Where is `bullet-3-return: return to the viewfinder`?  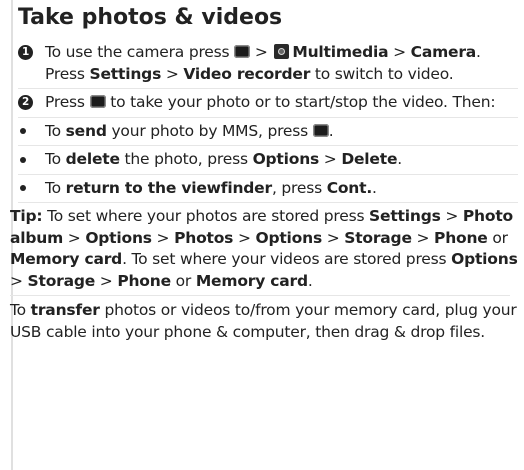 bullet-3-return: return to the viewfinder is located at coordinates (168, 187).